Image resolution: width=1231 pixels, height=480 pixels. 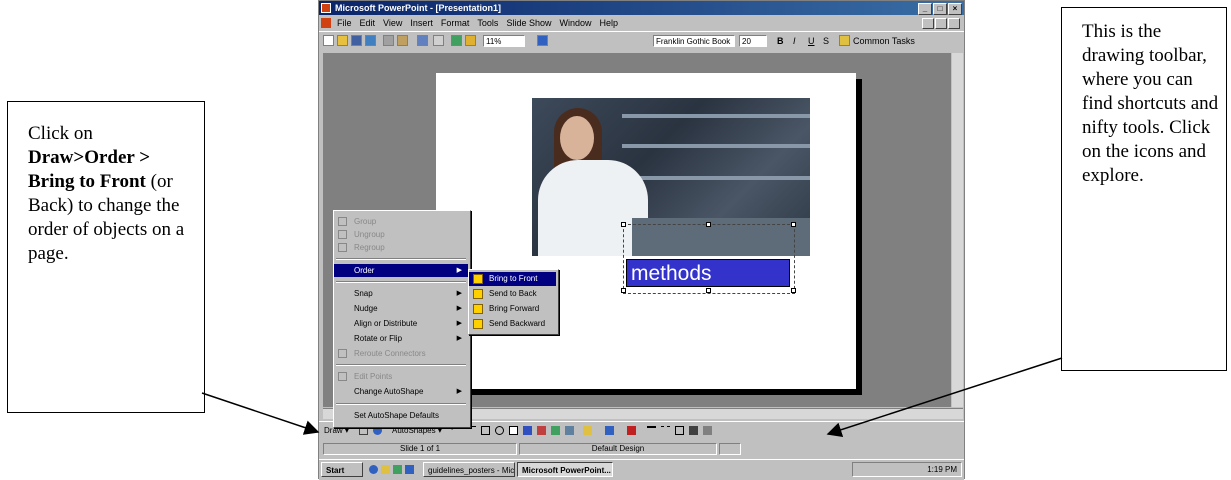 What do you see at coordinates (707, 430) in the screenshot?
I see `3d-style-icon` at bounding box center [707, 430].